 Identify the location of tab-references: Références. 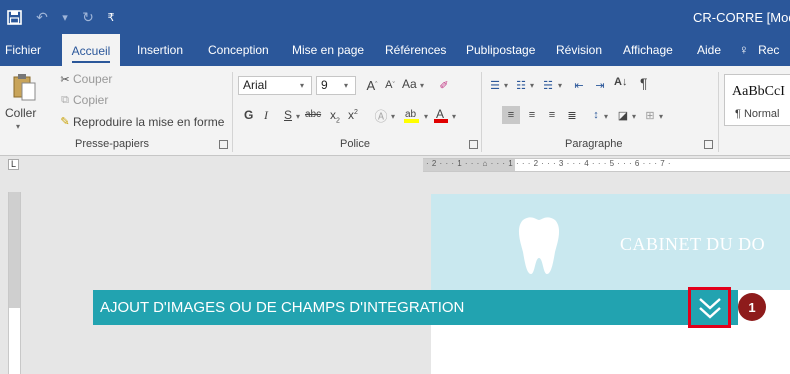
(415, 50).